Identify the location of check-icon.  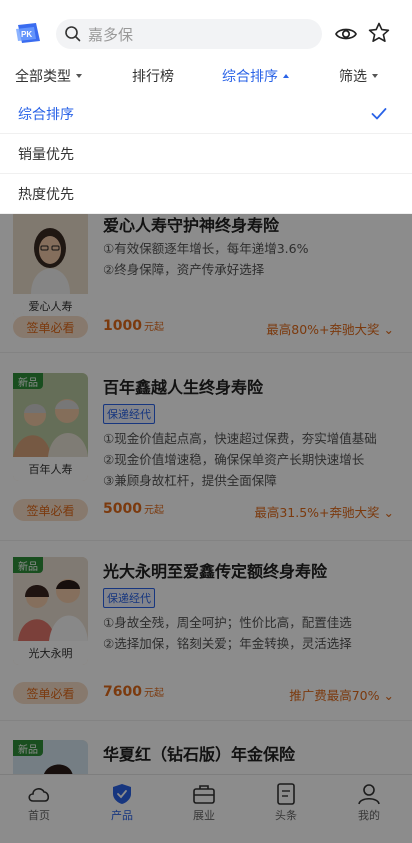
(379, 114).